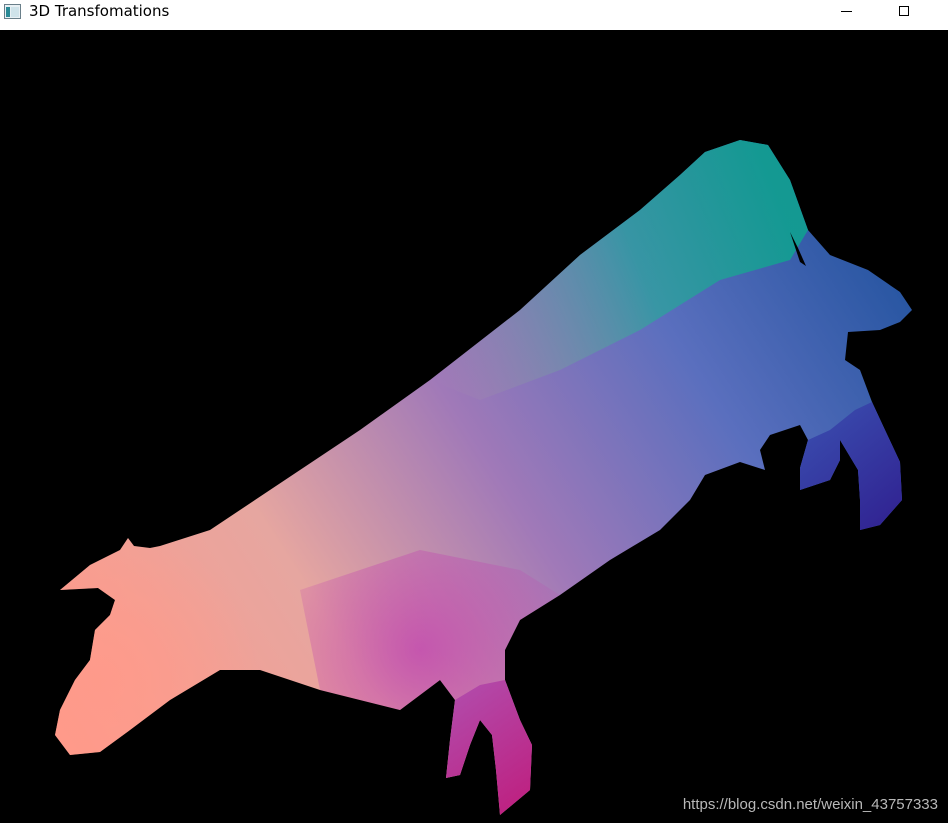  Describe the element at coordinates (489, 747) in the screenshot. I see `cow-front-legs` at that location.